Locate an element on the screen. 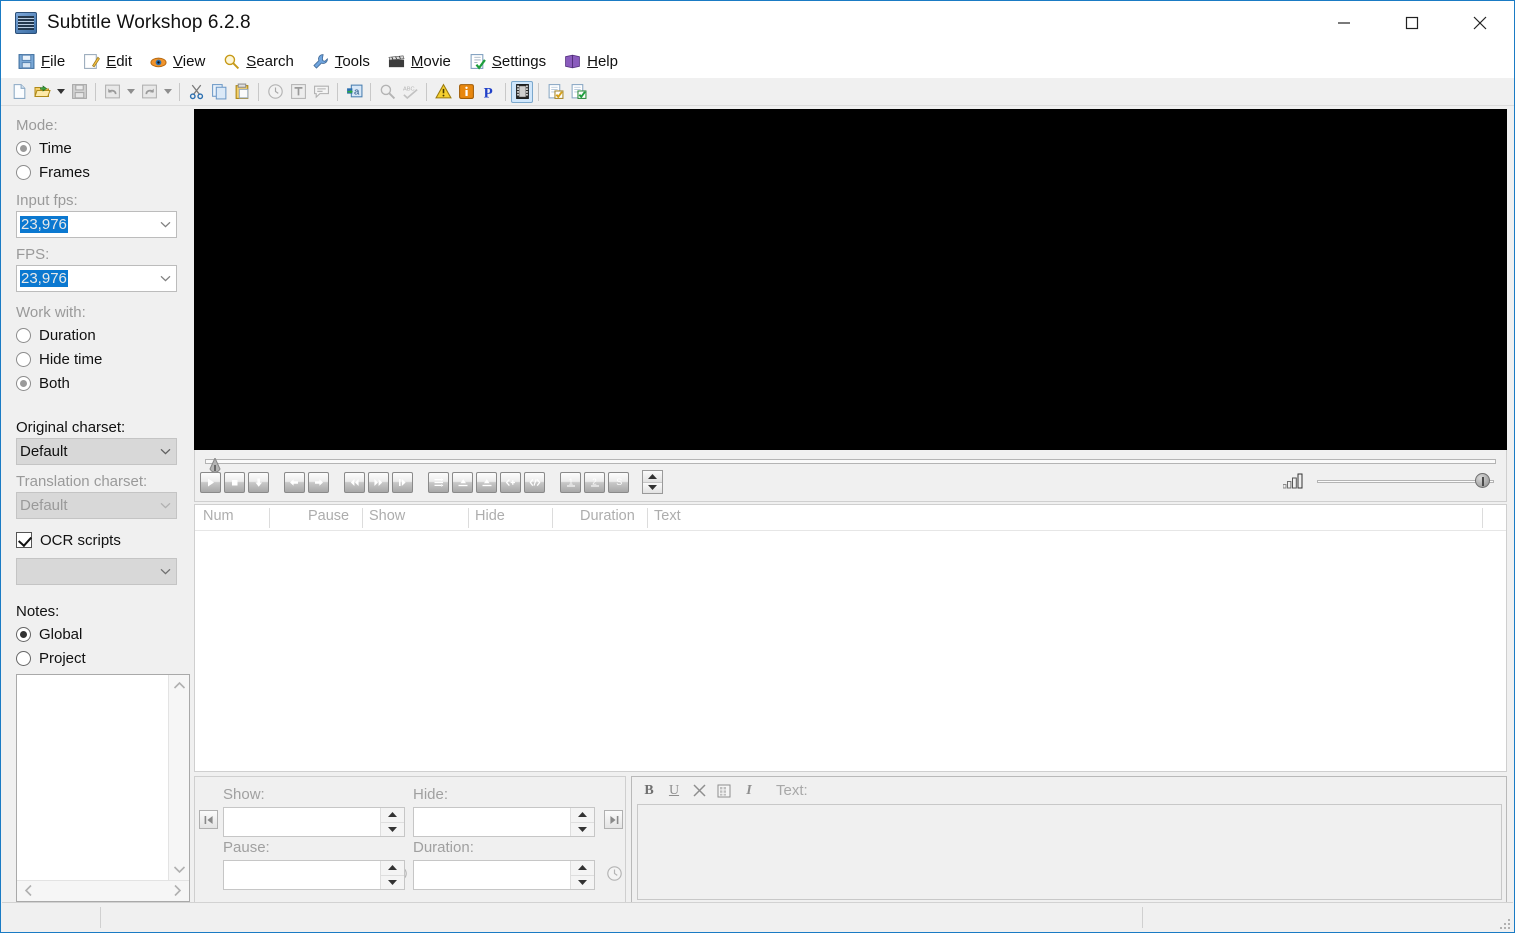  ocr-scripts-checkbox: OCR scripts is located at coordinates (105, 540).